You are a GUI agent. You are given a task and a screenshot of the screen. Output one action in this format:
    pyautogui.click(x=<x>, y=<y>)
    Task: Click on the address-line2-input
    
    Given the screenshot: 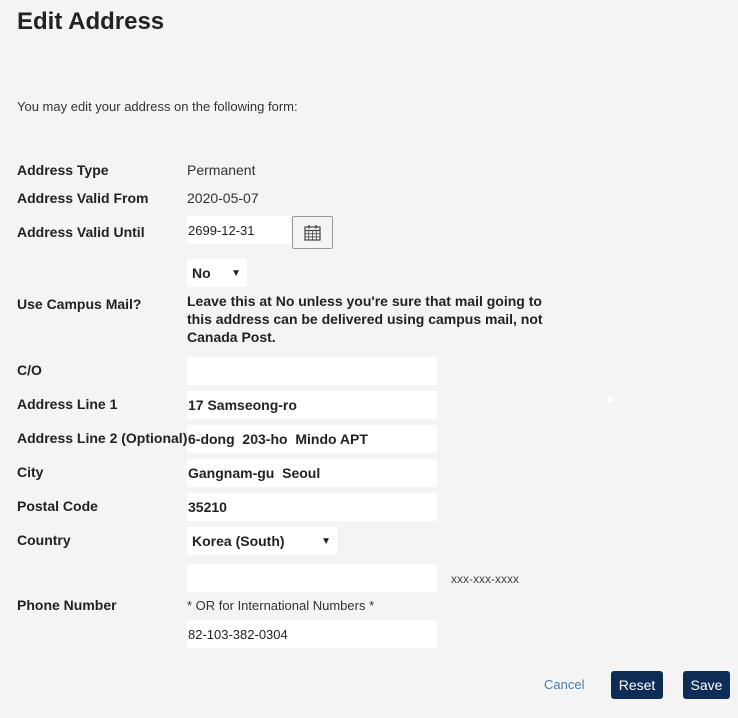 What is the action you would take?
    pyautogui.click(x=312, y=439)
    